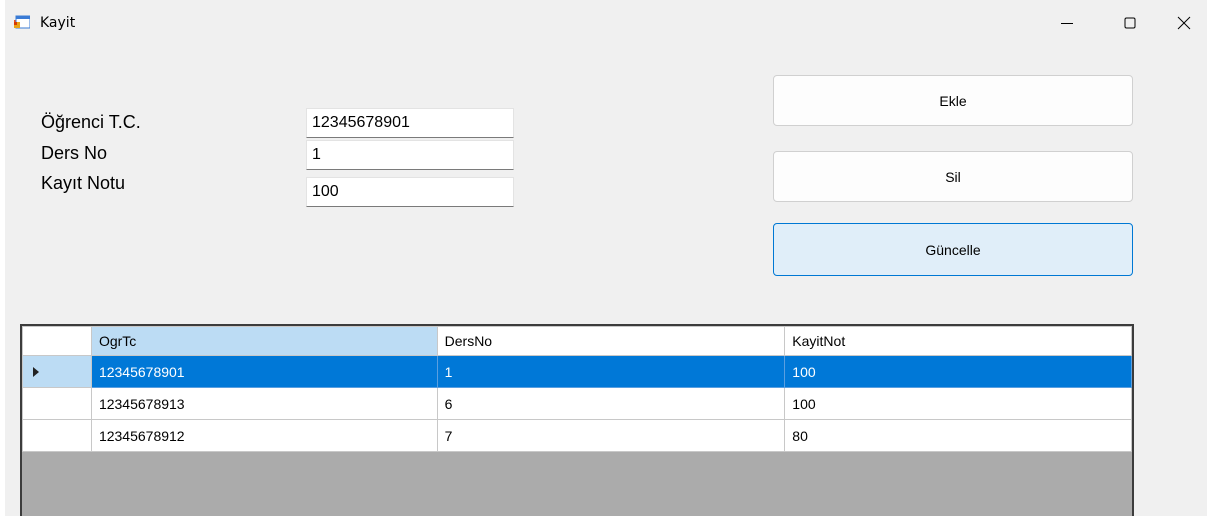 The height and width of the screenshot is (516, 1207). Describe the element at coordinates (611, 341) in the screenshot. I see `column-header-dersno: DersNo` at that location.